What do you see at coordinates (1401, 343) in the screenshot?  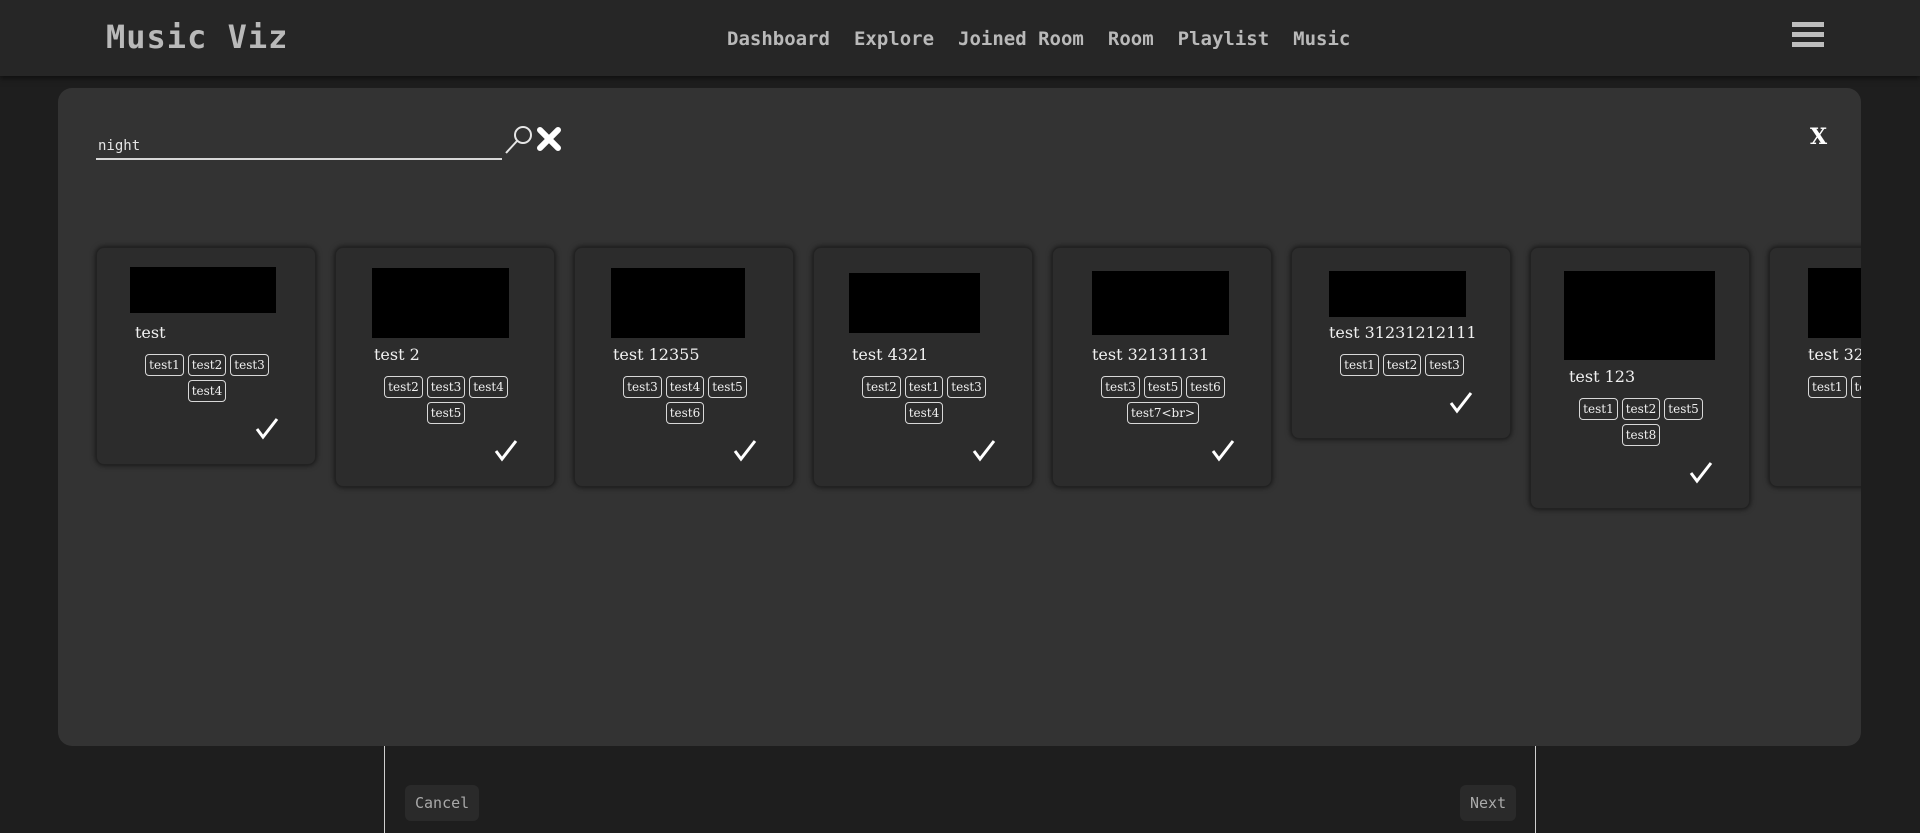 I see `music-card: test 31231212111 test1 test2 test3` at bounding box center [1401, 343].